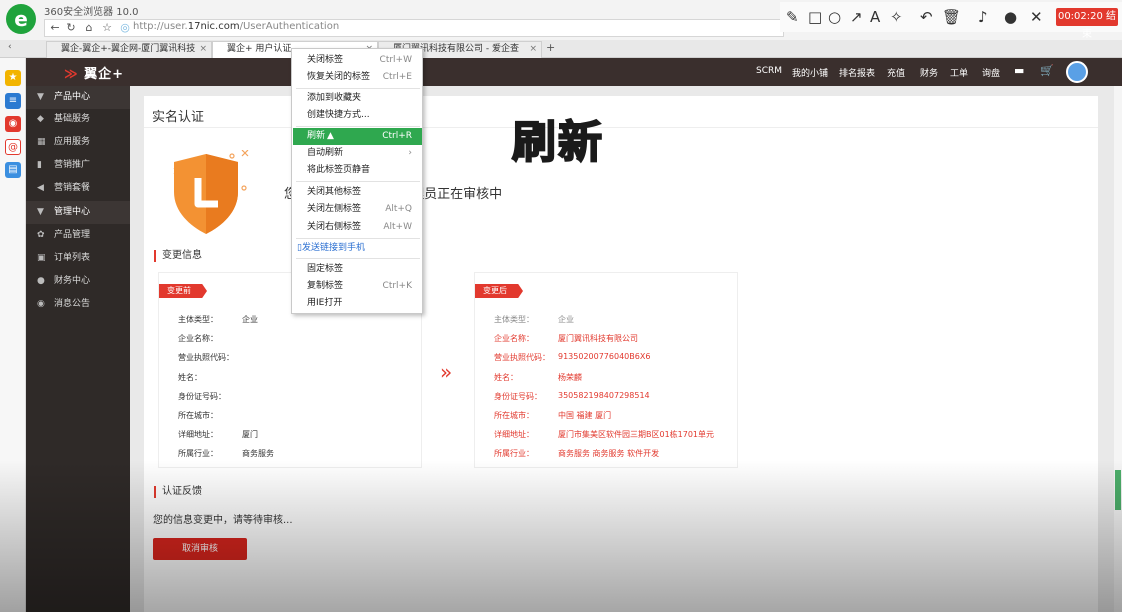 The height and width of the screenshot is (612, 1122). I want to click on site-top-bar: ≫ 翼企+ SCRM 我的小铺 排名报表 充值 财务 工单 询盘 ▬ 🛒, so click(574, 72).